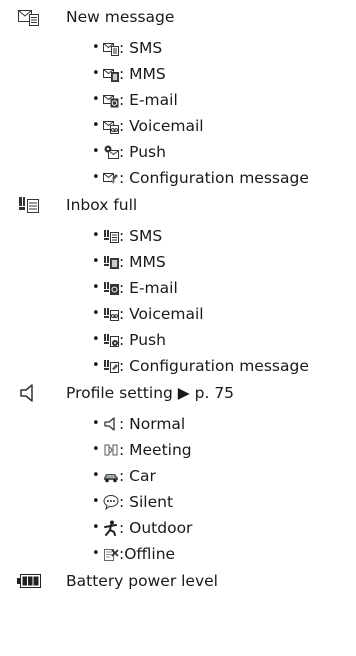  I want to click on inbox-full-email-icon, so click(111, 288).